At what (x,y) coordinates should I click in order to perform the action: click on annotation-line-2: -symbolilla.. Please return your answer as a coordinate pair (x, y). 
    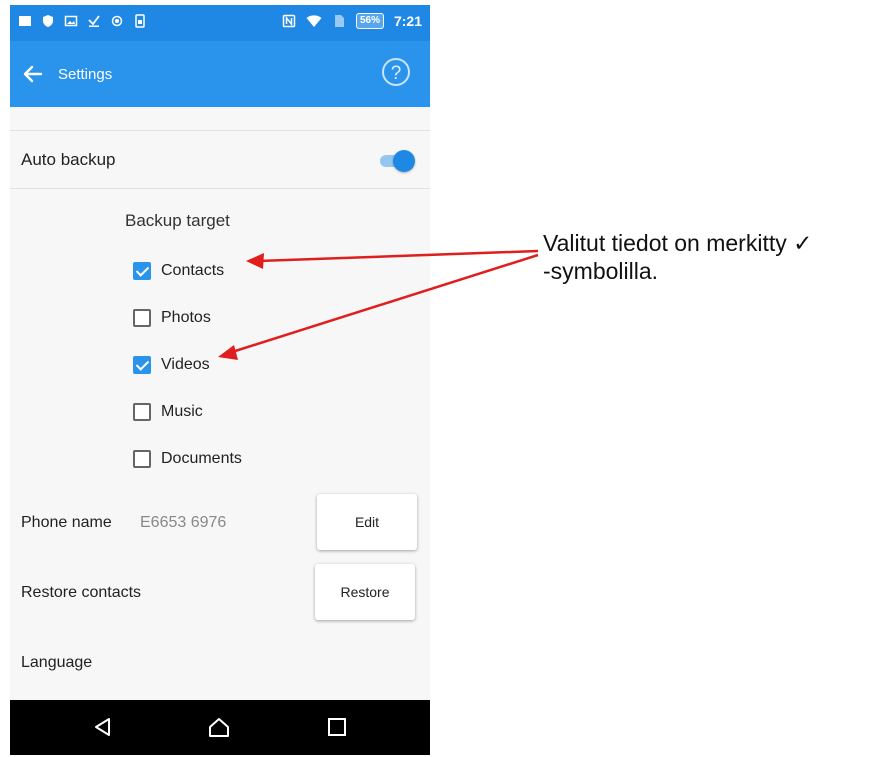
    Looking at the image, I should click on (601, 271).